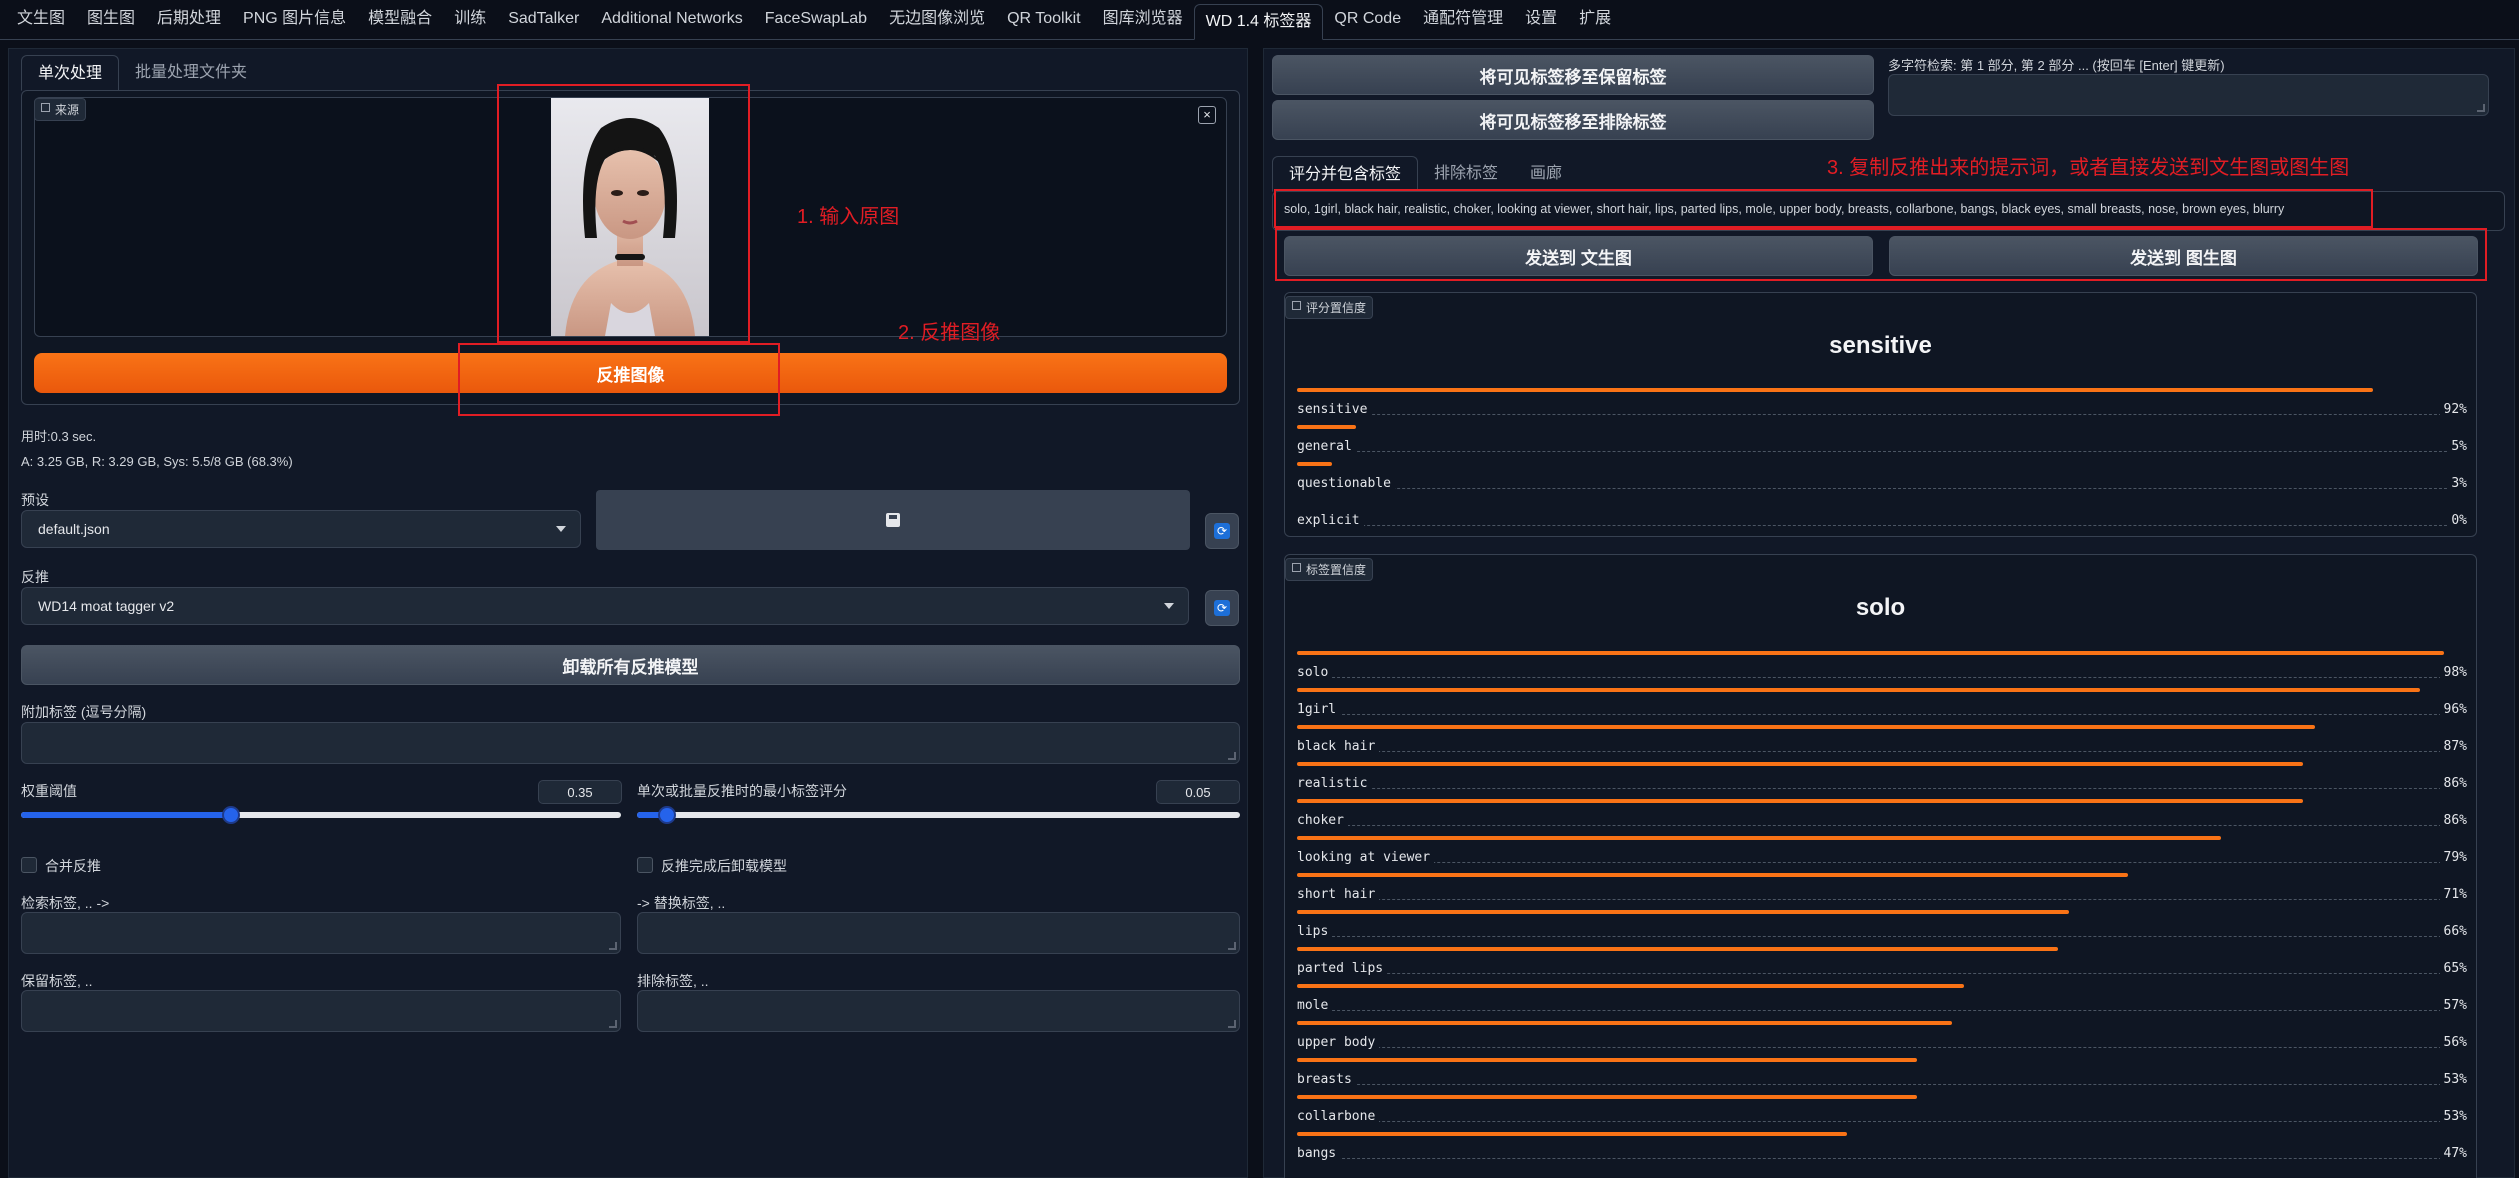 The image size is (2519, 1178). What do you see at coordinates (1296, 305) in the screenshot?
I see `chart-icon` at bounding box center [1296, 305].